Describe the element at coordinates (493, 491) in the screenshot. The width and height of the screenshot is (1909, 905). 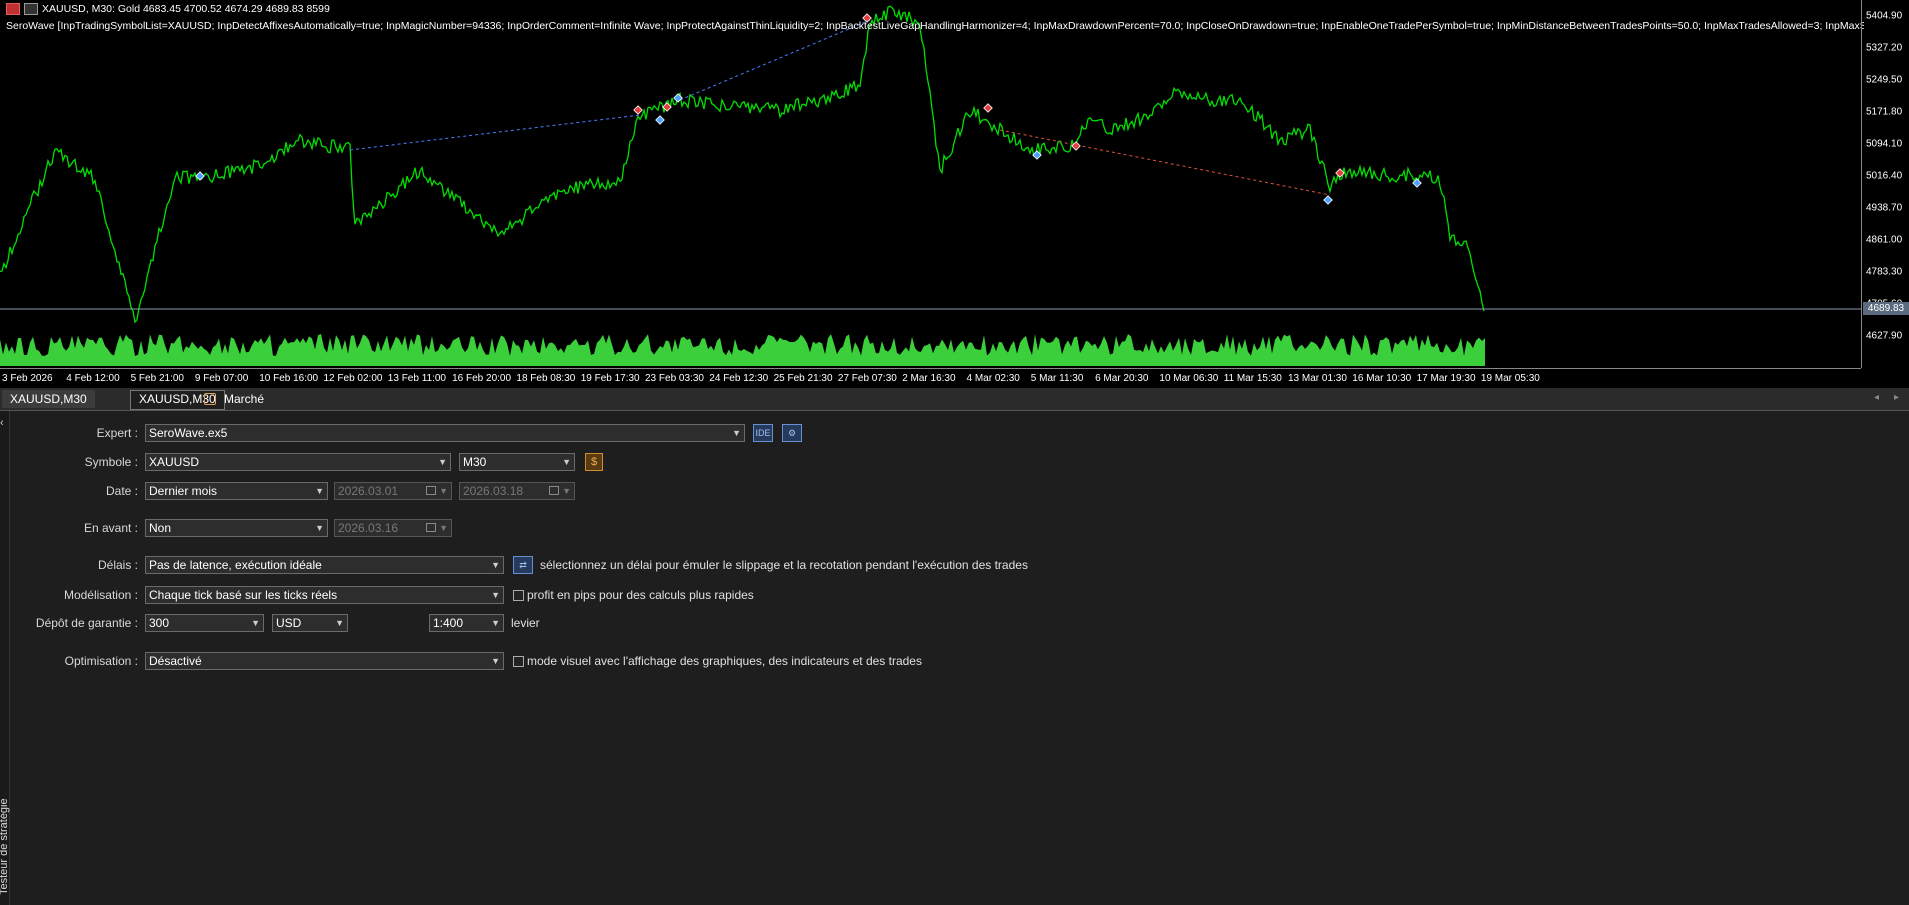
I see `date-to-value: 2026.03.18` at that location.